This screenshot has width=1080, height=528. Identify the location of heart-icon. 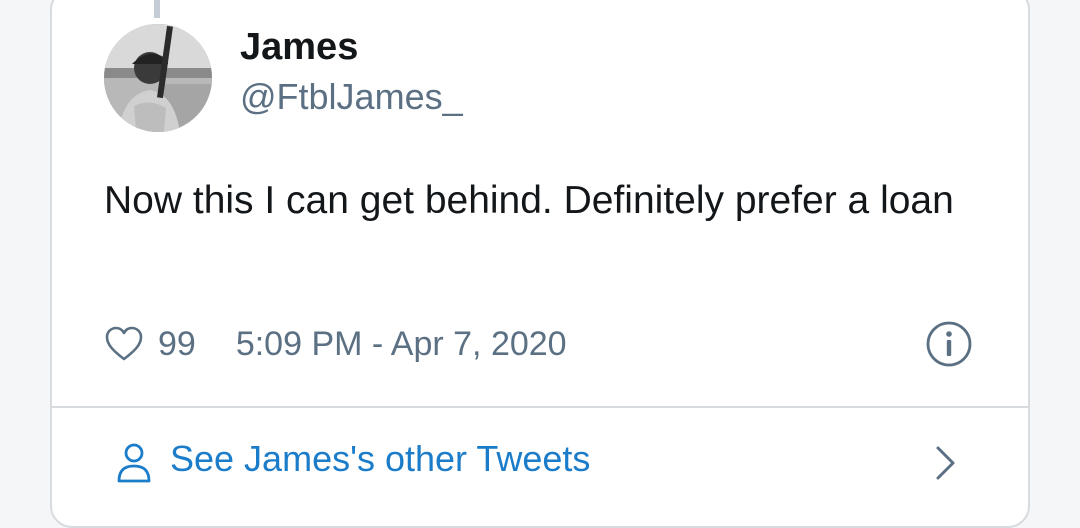
(124, 344).